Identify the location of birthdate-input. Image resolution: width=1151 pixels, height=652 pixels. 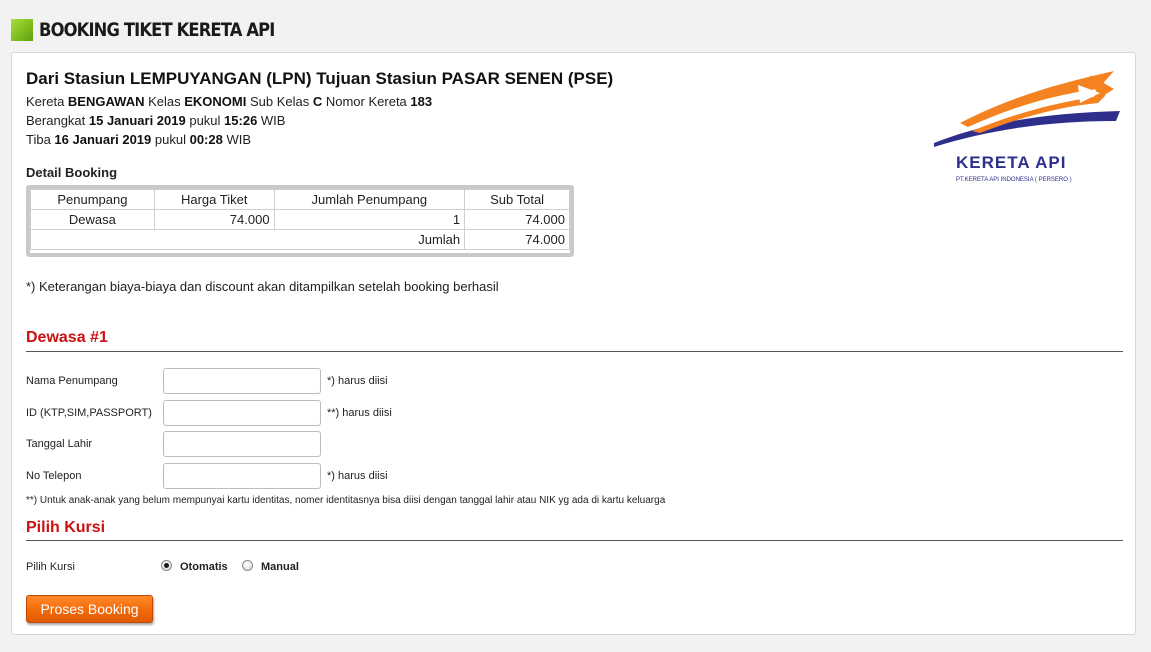
(242, 444).